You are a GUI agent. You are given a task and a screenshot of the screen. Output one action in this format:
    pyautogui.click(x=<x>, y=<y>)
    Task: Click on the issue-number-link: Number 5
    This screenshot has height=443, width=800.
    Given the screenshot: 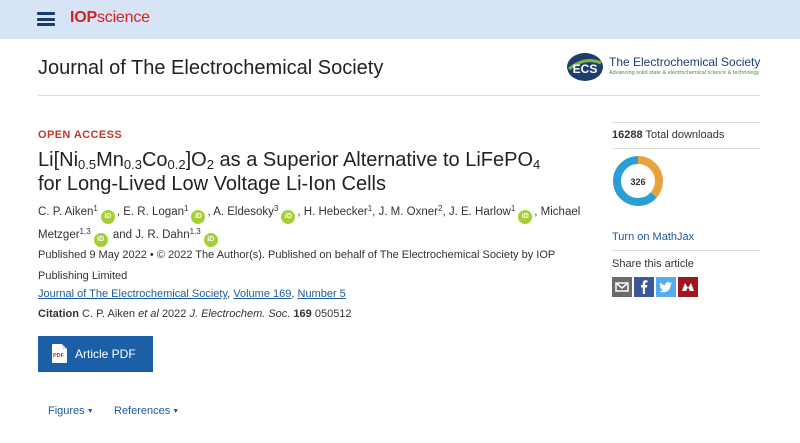 What is the action you would take?
    pyautogui.click(x=322, y=294)
    